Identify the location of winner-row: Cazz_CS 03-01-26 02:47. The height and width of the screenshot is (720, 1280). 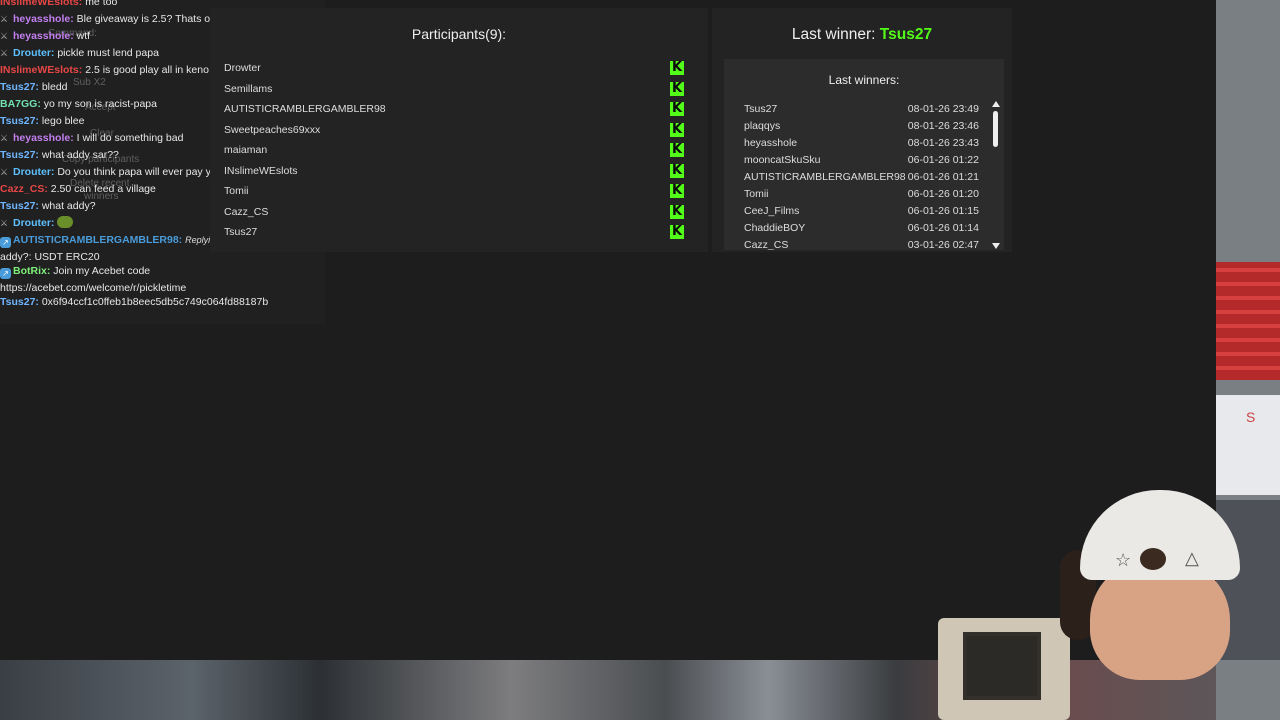
(861, 244).